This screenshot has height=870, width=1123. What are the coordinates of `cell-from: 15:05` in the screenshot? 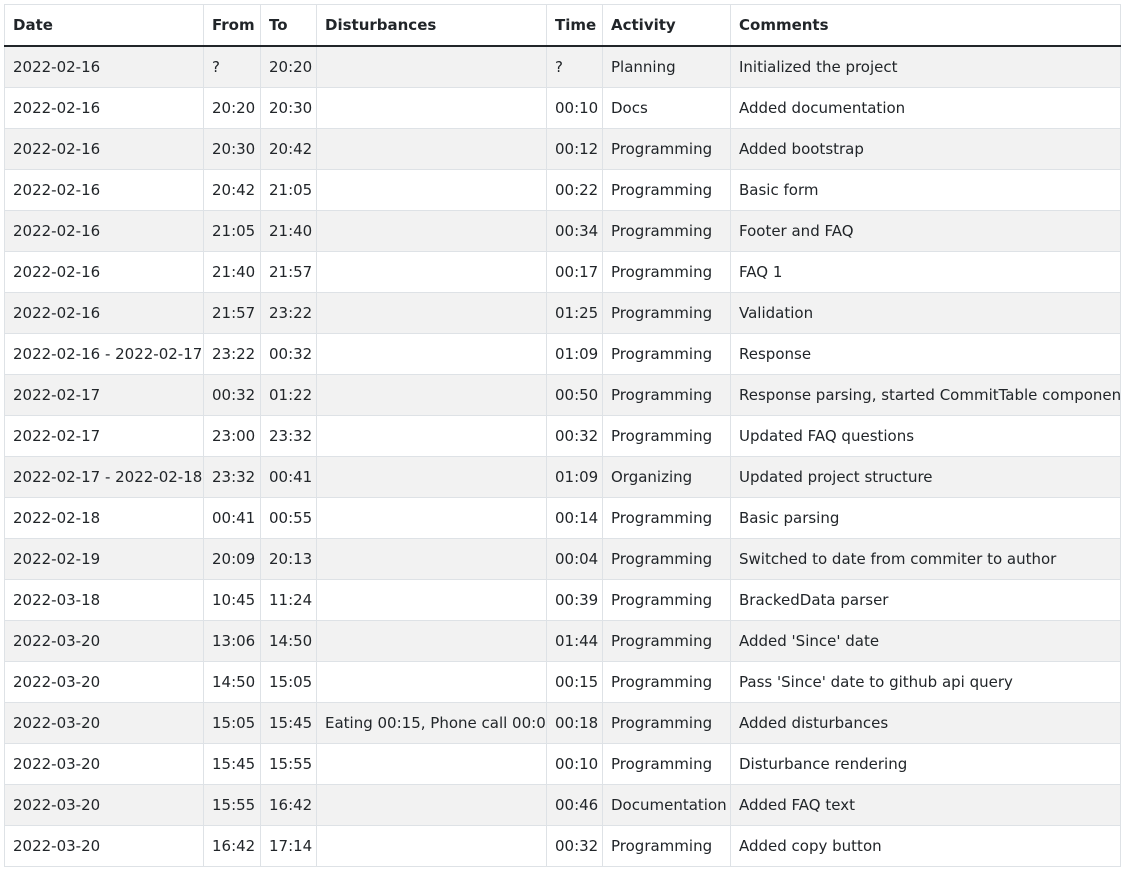 It's located at (232, 723).